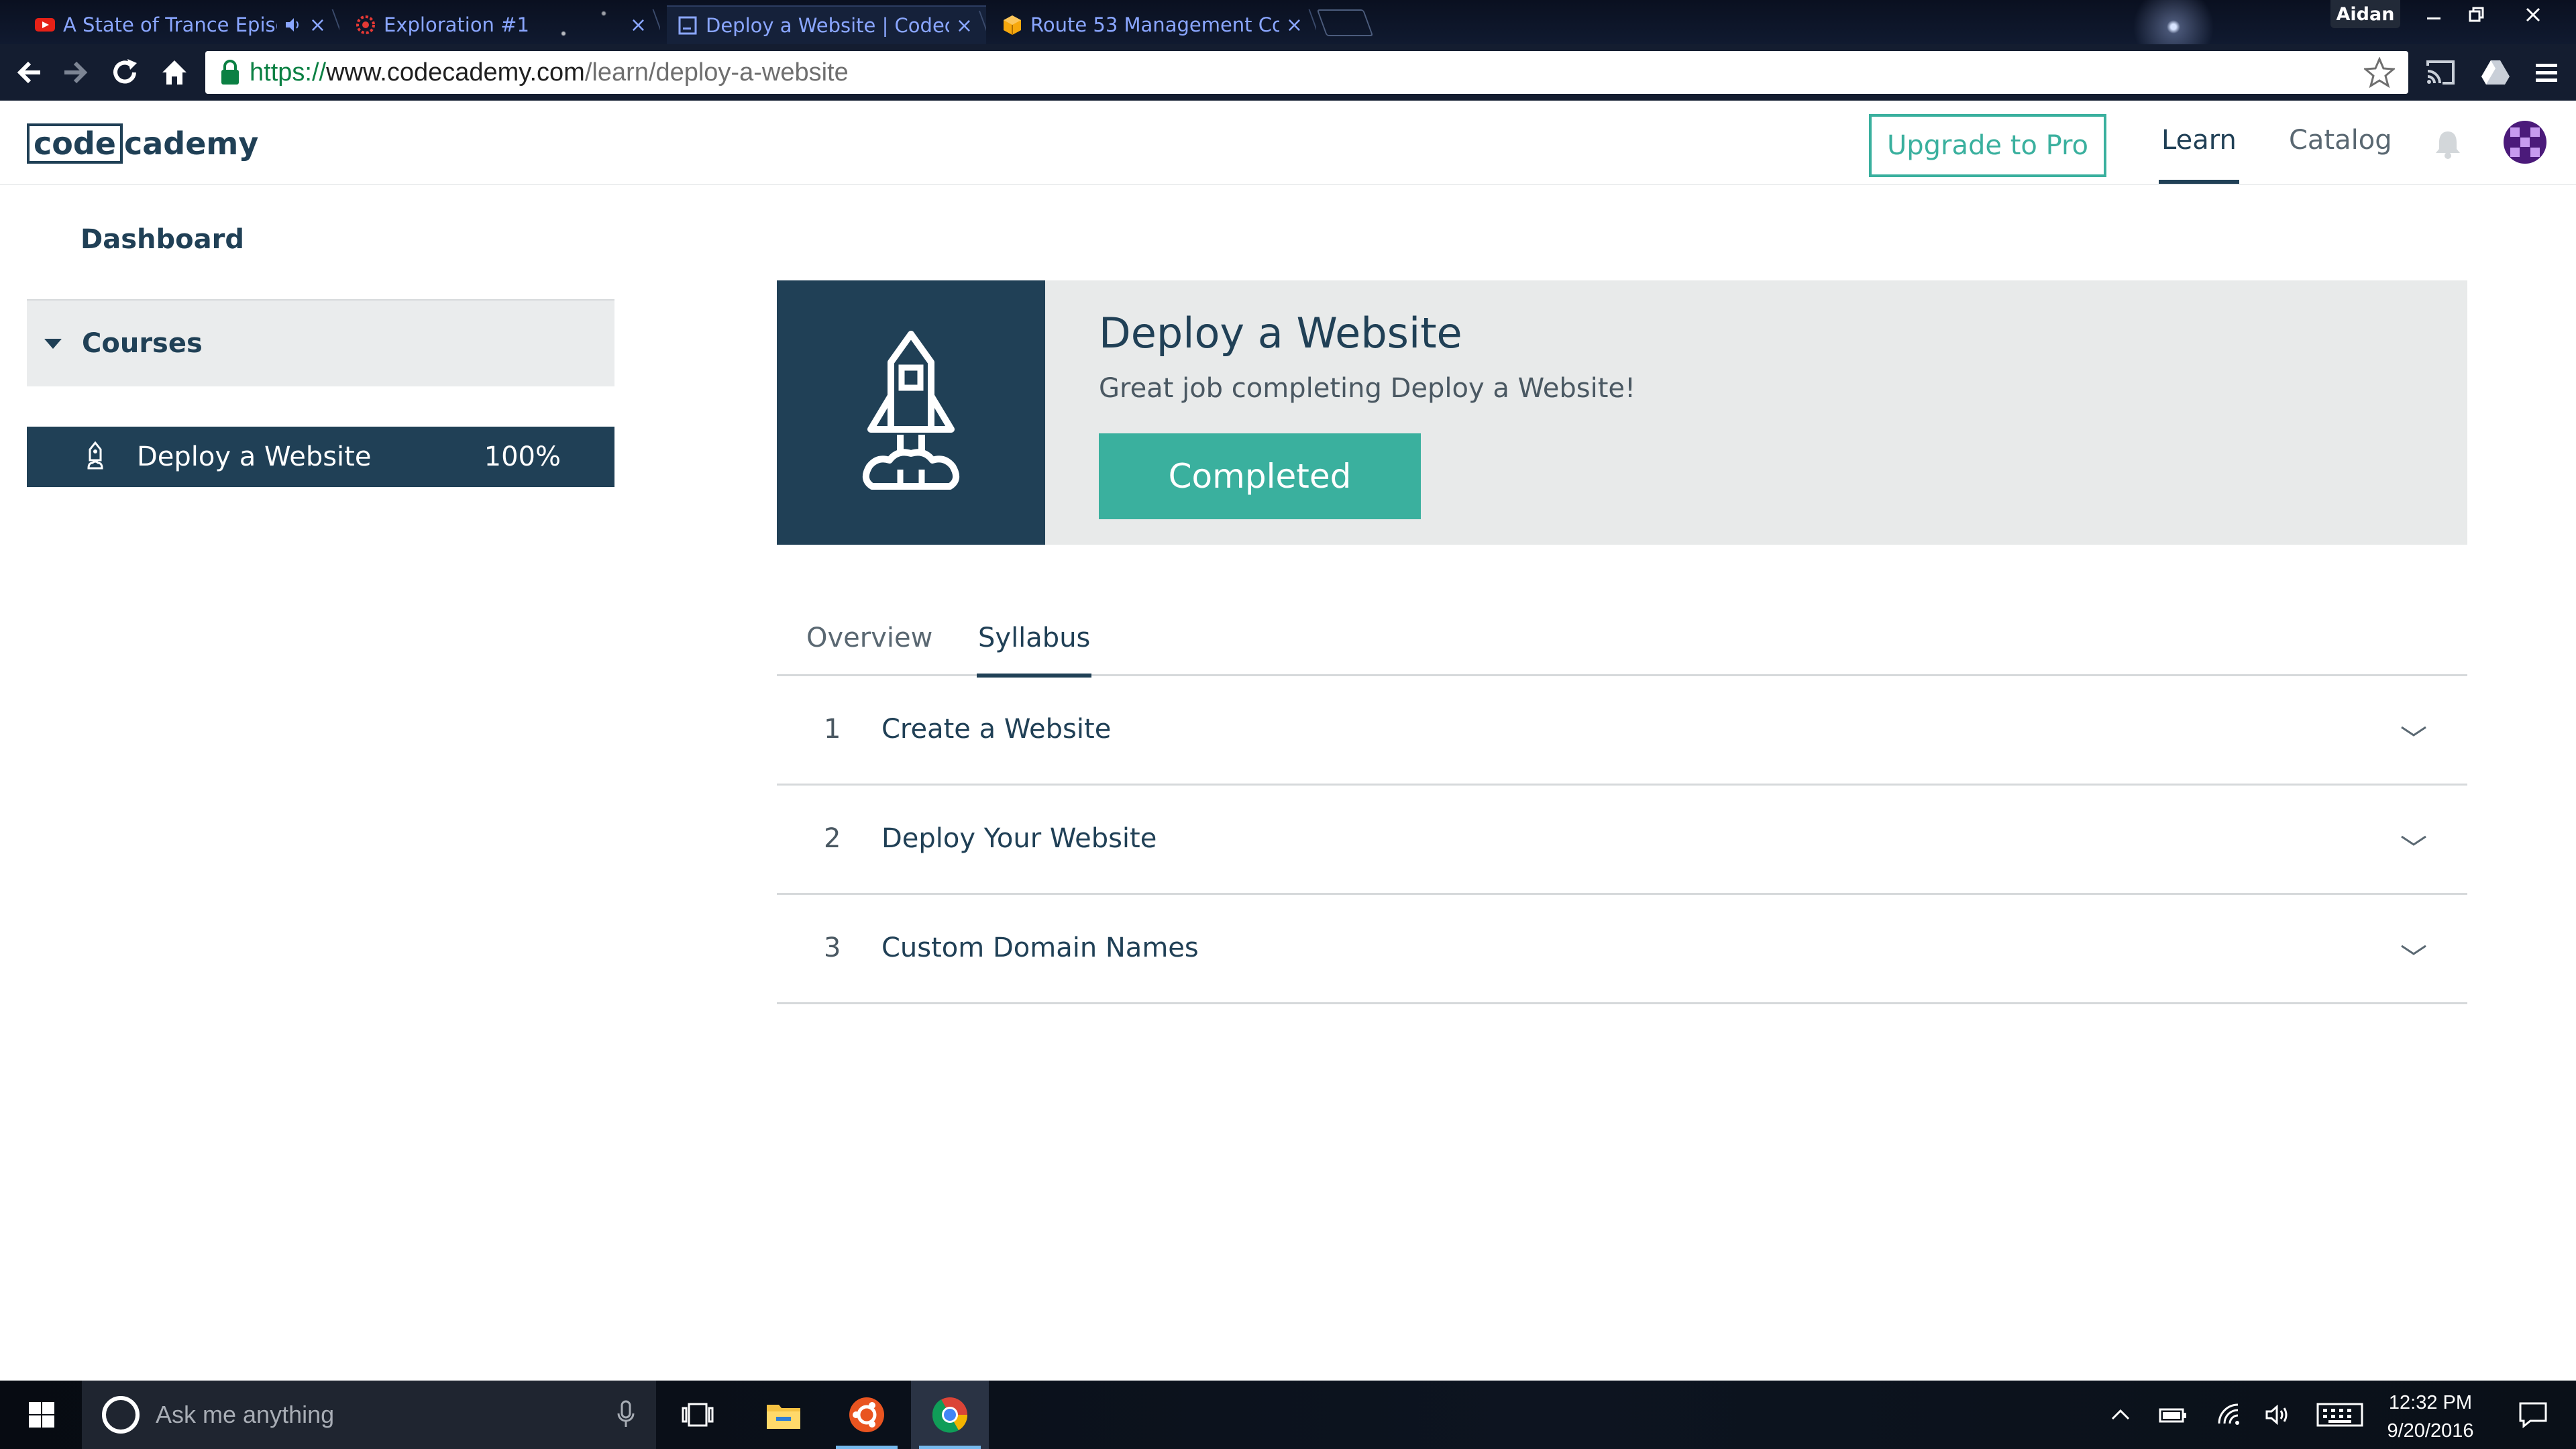 The width and height of the screenshot is (2576, 1449). What do you see at coordinates (1280, 333) in the screenshot?
I see `course-title: Deploy a Website` at bounding box center [1280, 333].